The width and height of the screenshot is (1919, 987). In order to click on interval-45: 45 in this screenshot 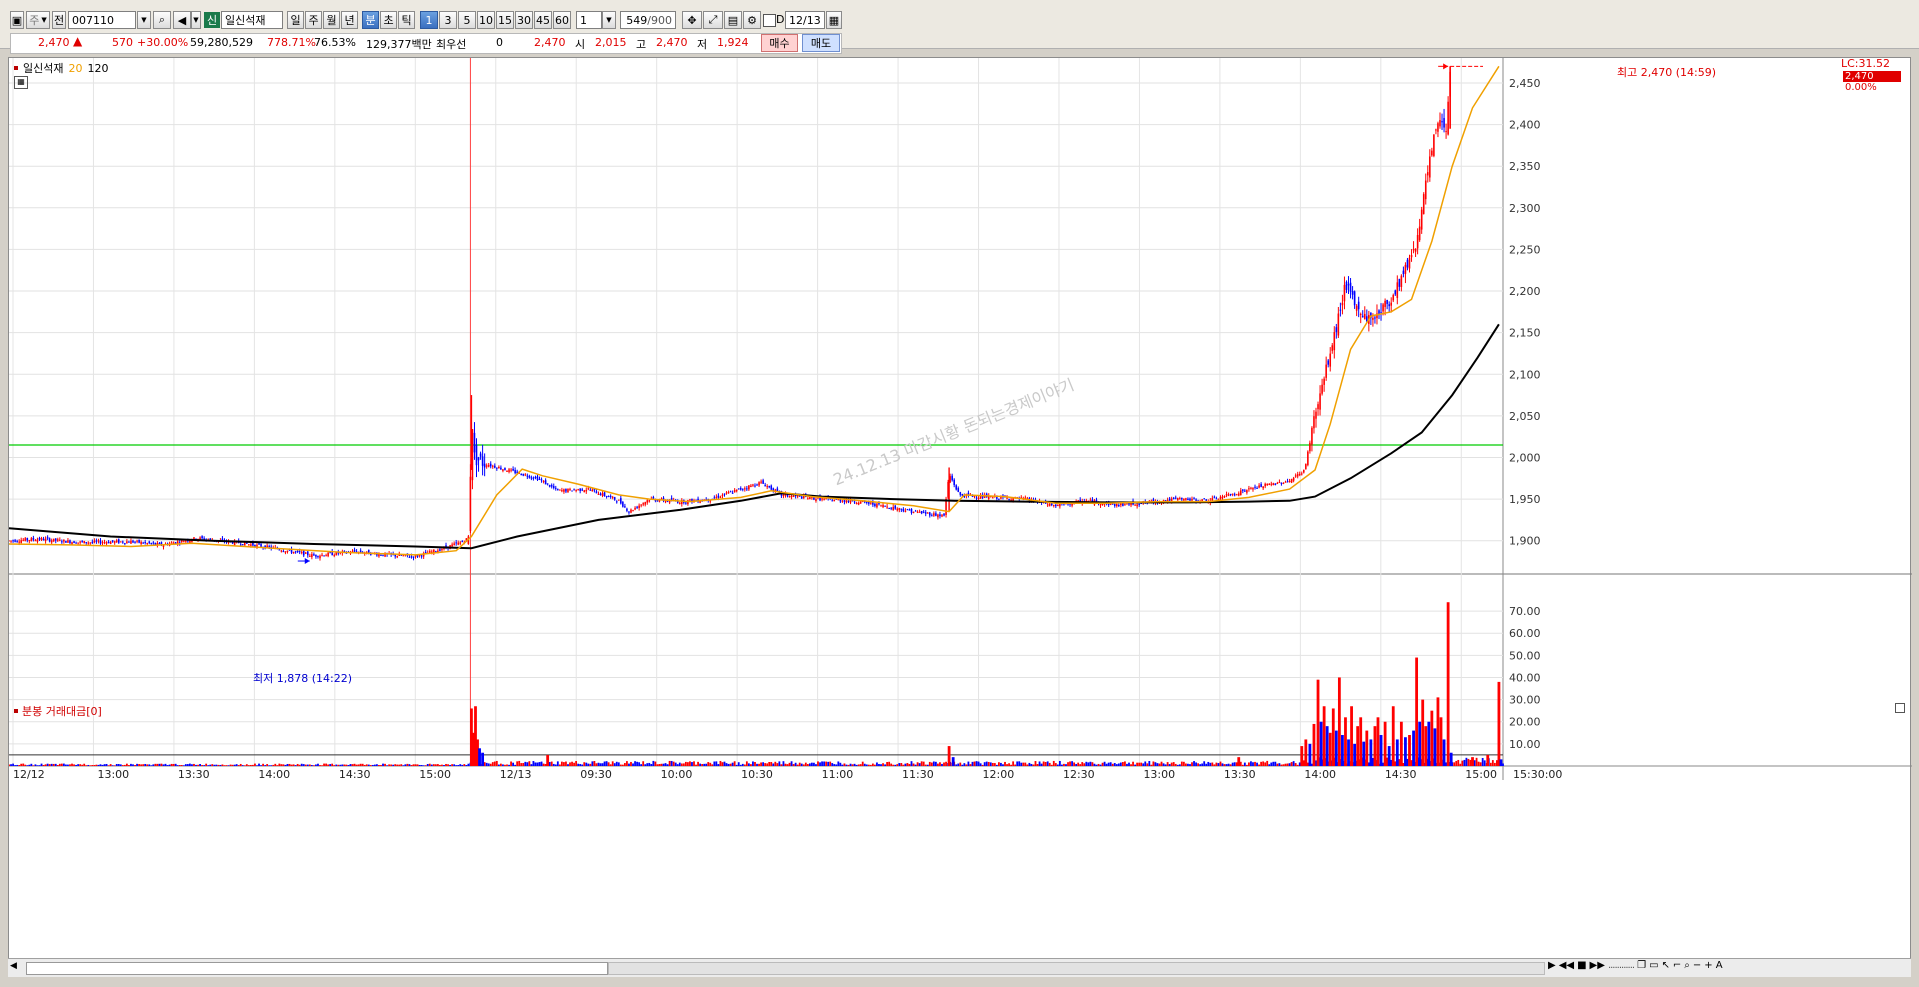, I will do `click(543, 20)`.